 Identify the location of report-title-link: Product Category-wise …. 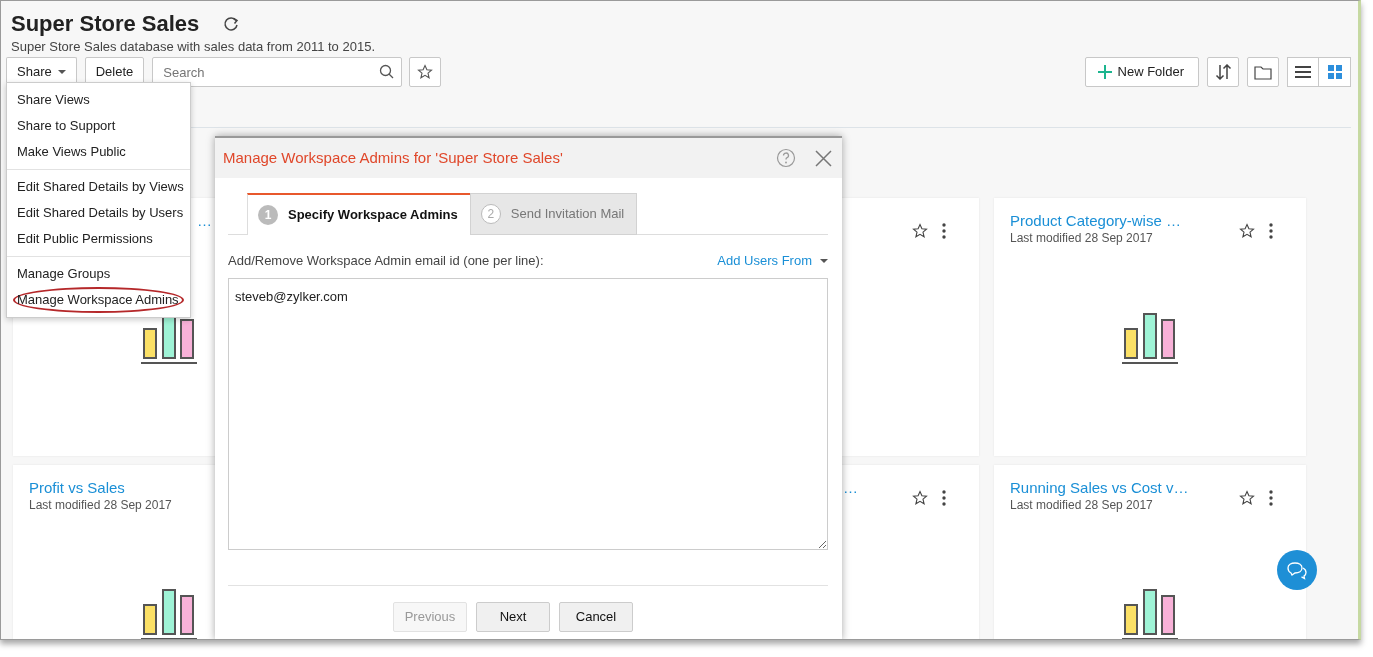
(1124, 221).